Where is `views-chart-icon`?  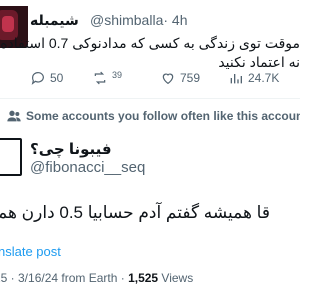
views-chart-icon is located at coordinates (236, 79).